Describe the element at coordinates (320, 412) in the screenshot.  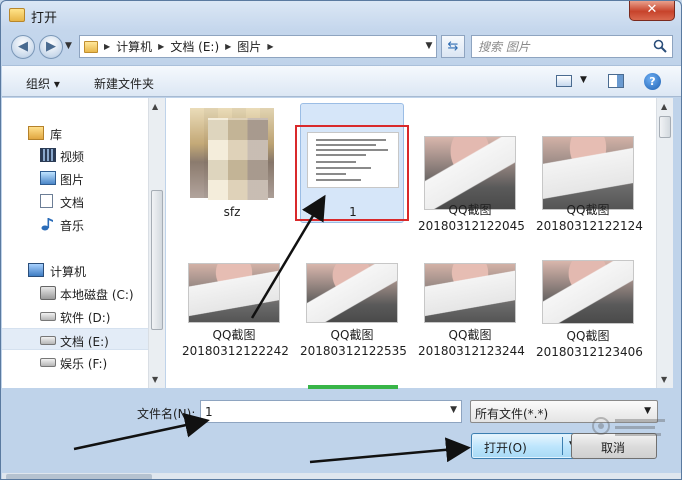
I see `filename-input` at that location.